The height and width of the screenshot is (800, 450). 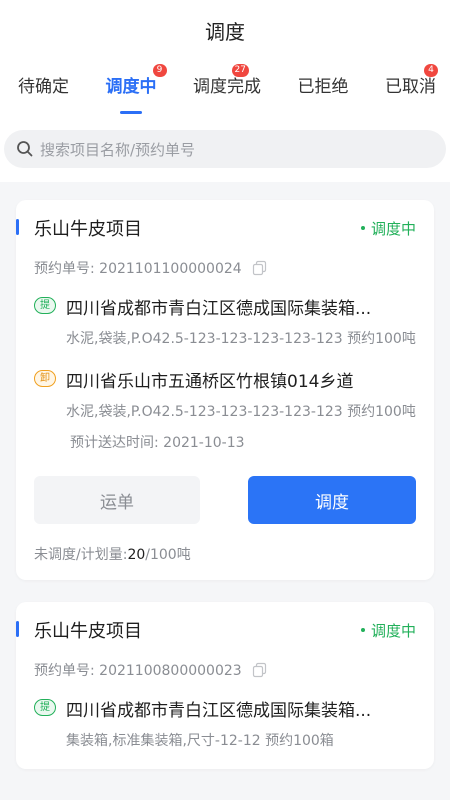 I want to click on dropoff-goods: 水泥,袋装,P.O42.5-123-123-123-123-123 预约100吨, so click(x=241, y=412).